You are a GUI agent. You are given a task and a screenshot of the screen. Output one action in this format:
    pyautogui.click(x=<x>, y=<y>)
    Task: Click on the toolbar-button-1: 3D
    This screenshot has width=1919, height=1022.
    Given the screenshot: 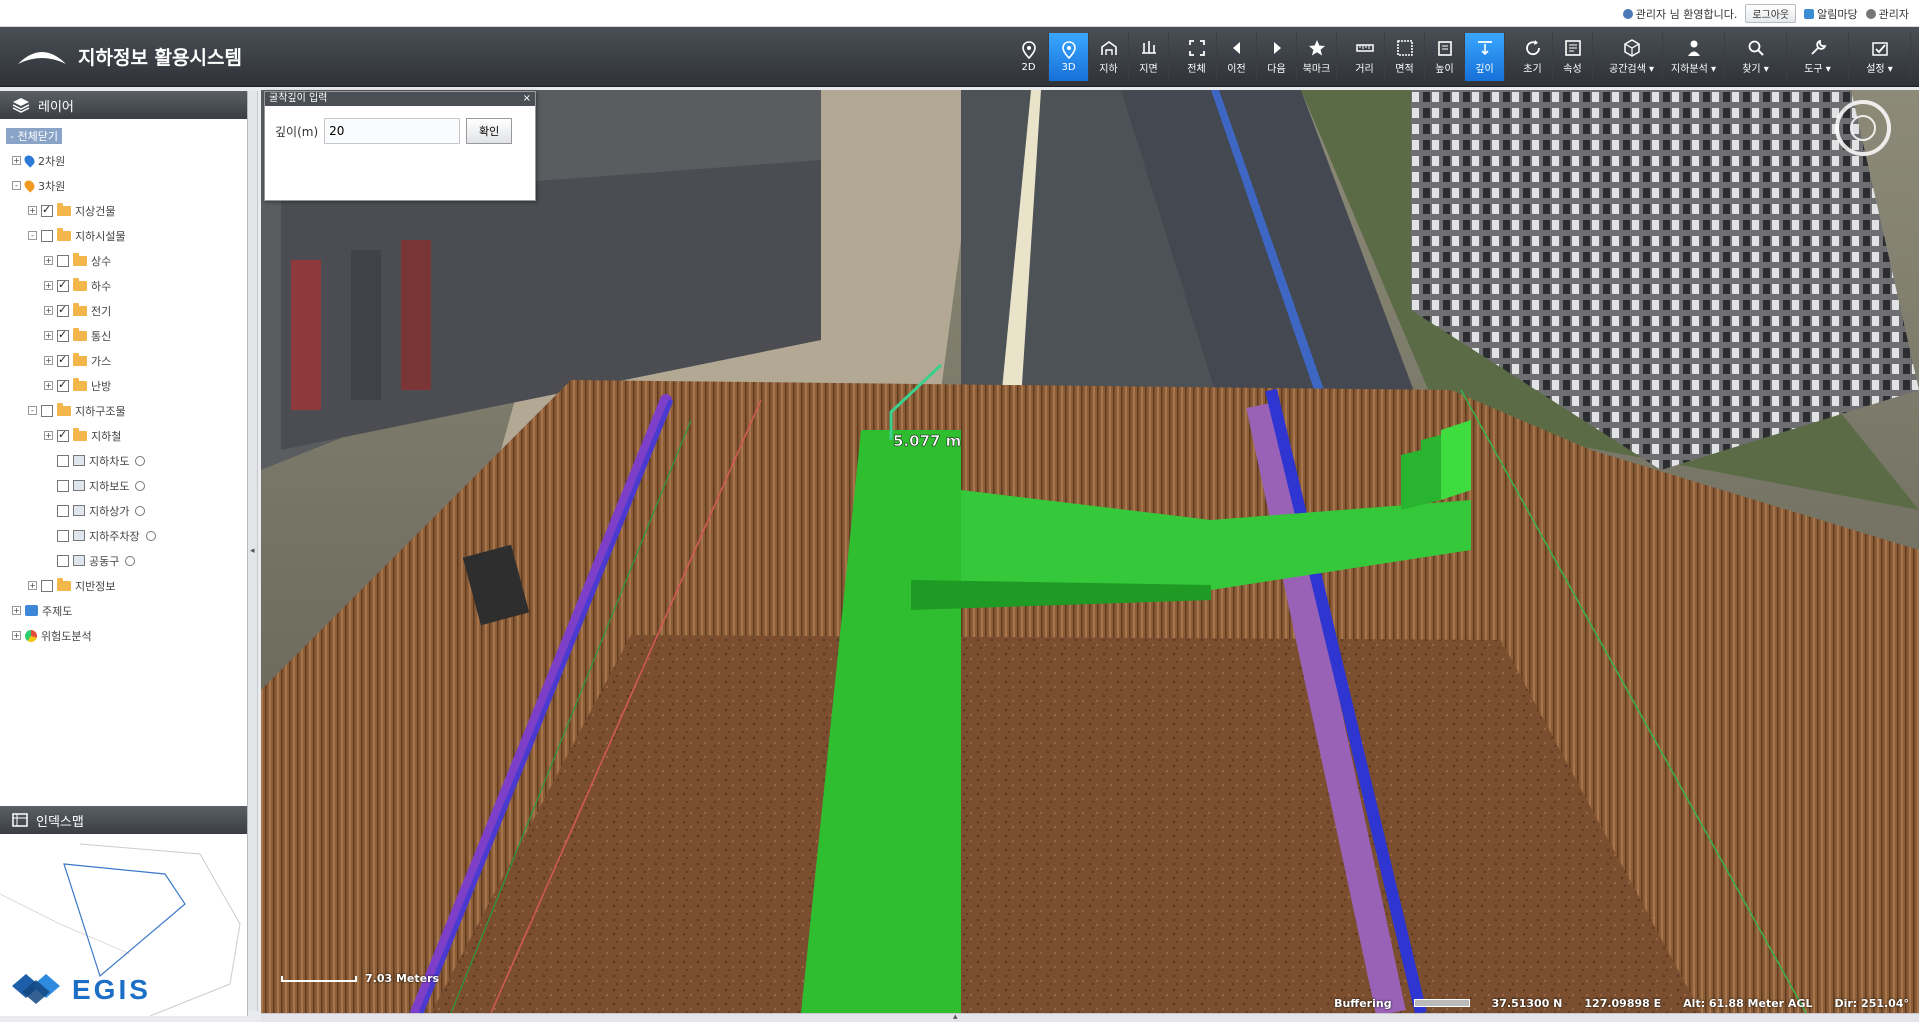 What is the action you would take?
    pyautogui.click(x=1069, y=57)
    